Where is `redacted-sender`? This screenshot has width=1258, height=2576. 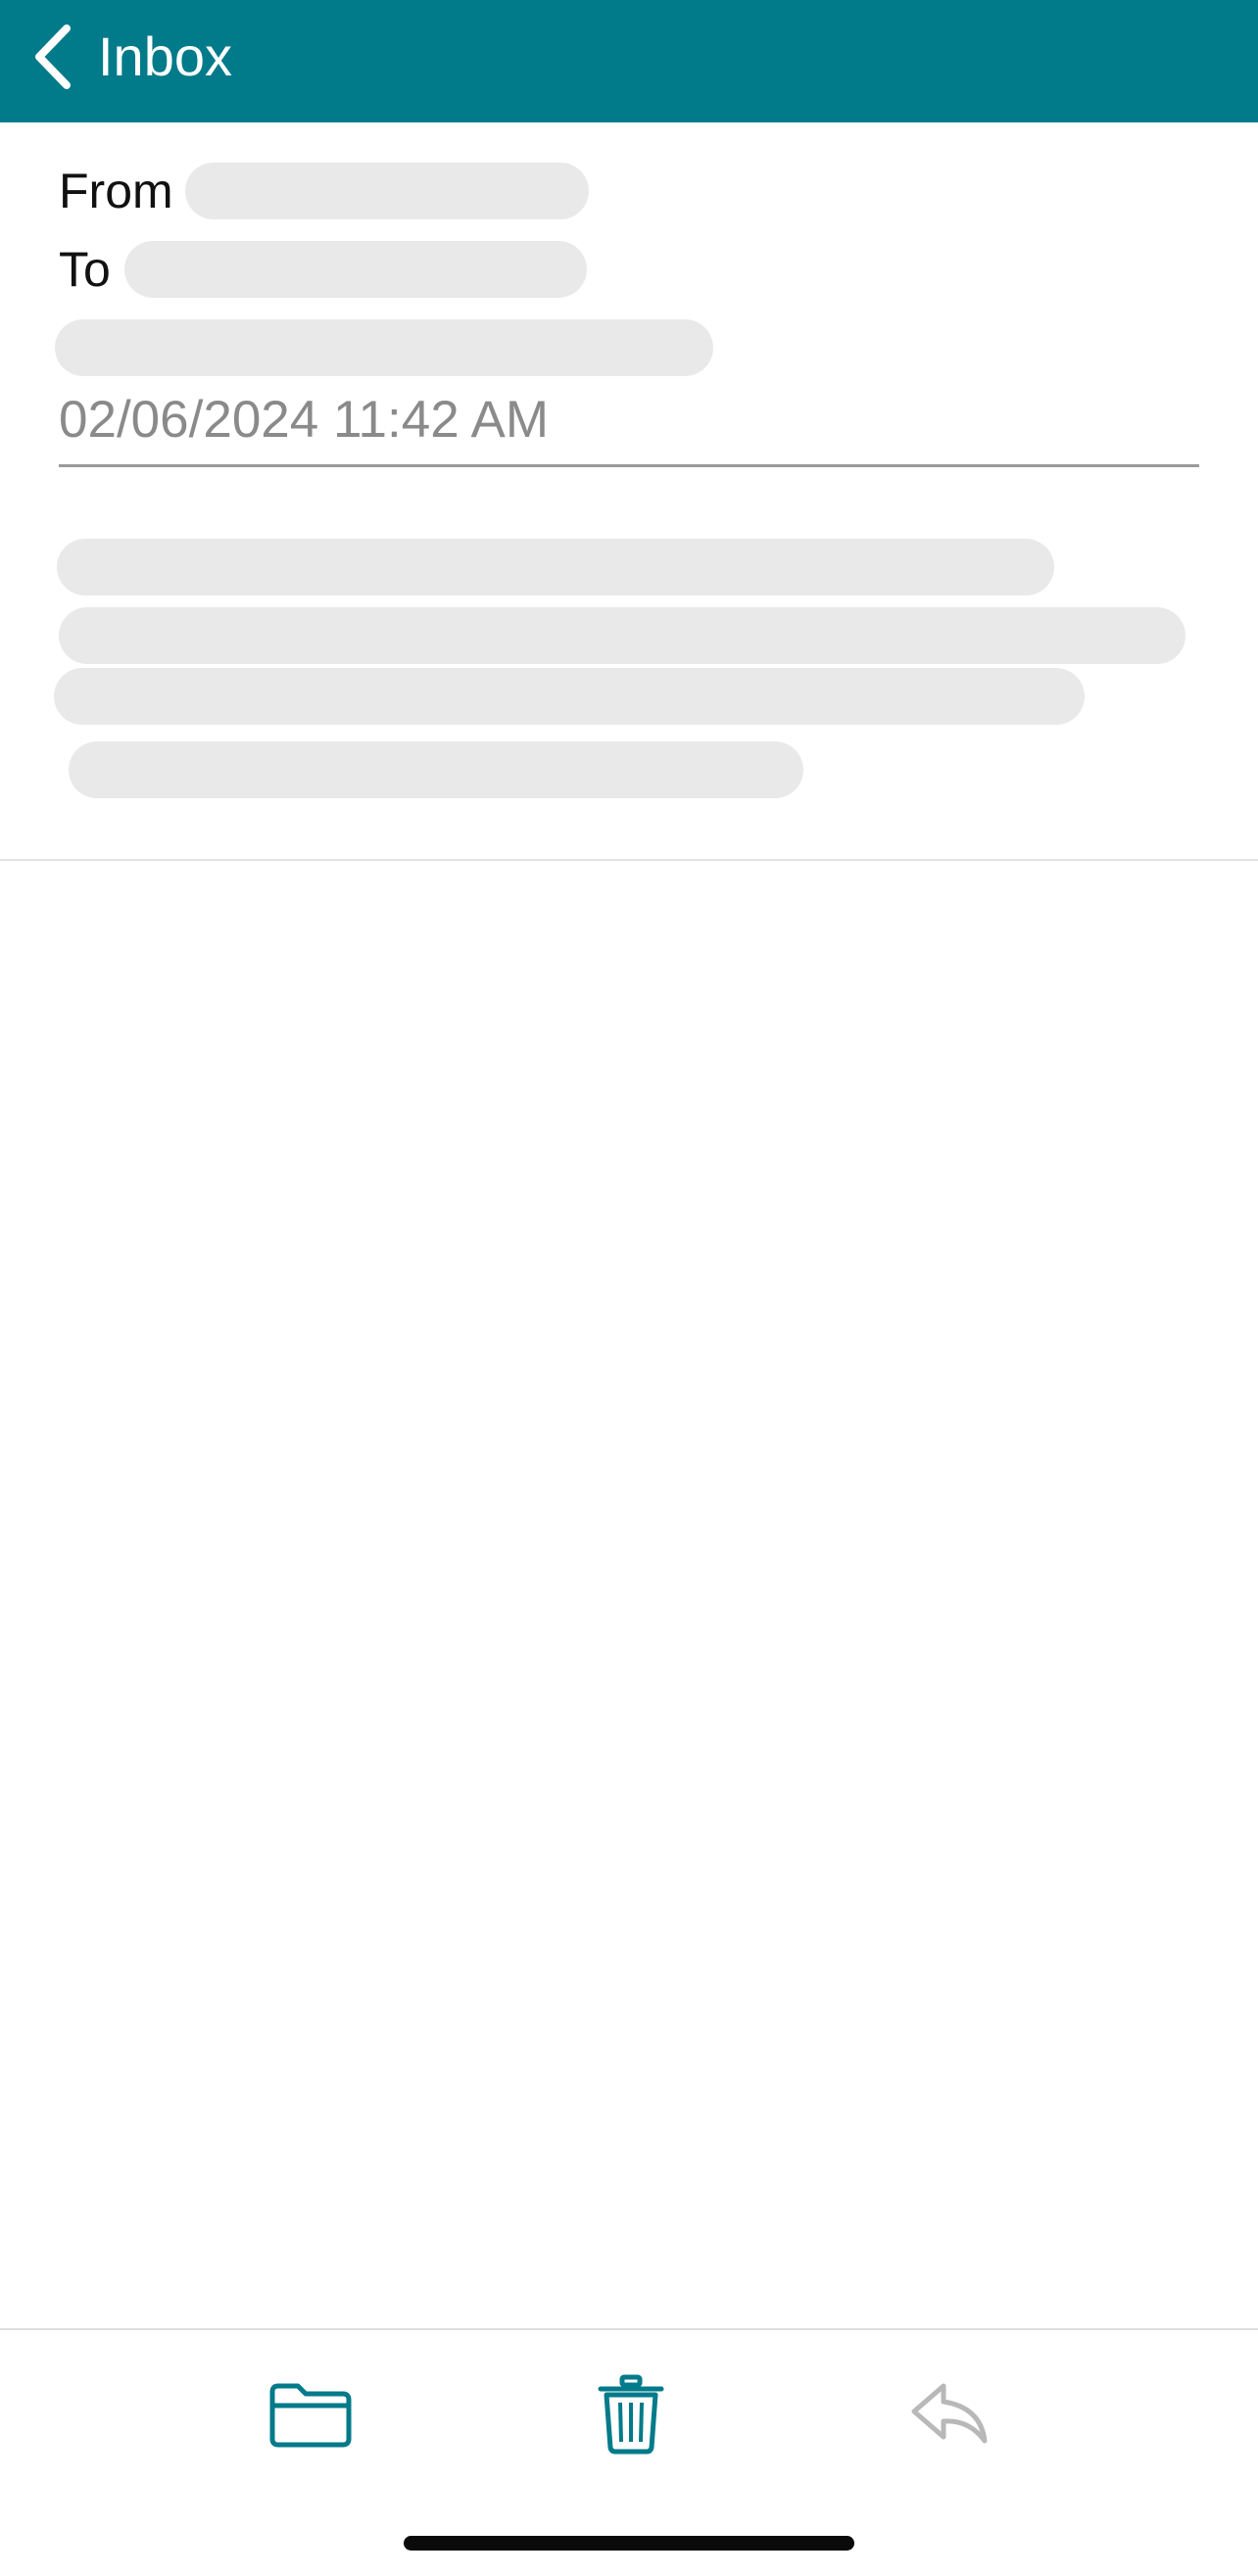 redacted-sender is located at coordinates (386, 191).